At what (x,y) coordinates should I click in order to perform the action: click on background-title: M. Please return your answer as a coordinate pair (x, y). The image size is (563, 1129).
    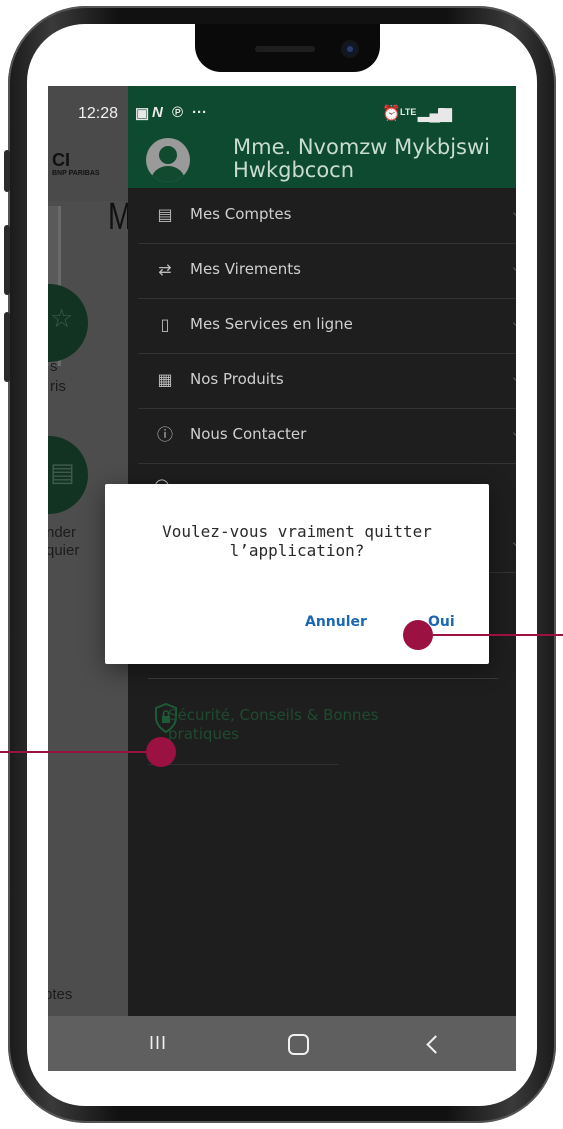
    Looking at the image, I should click on (118, 217).